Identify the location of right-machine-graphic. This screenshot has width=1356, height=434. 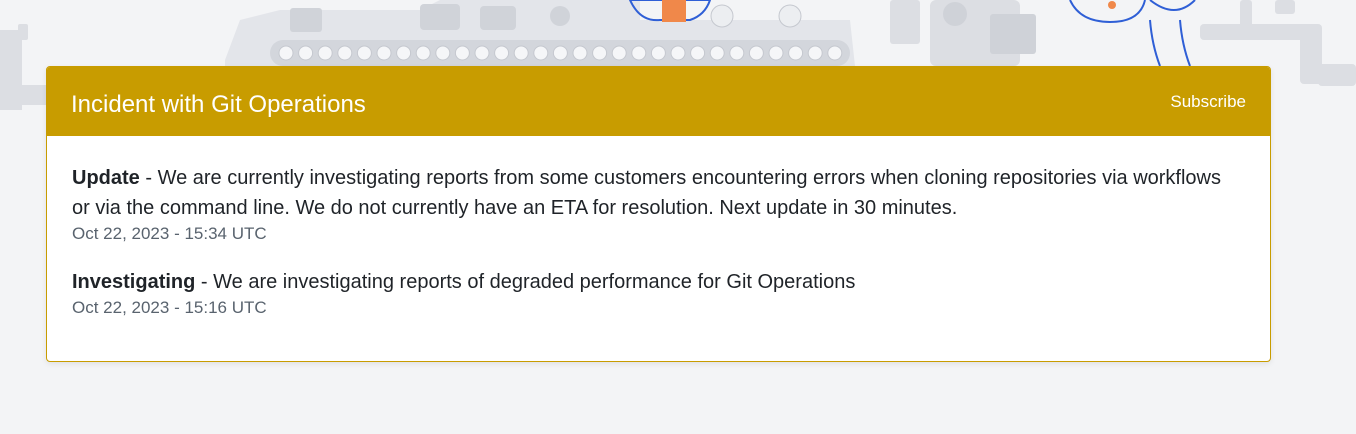
(963, 33).